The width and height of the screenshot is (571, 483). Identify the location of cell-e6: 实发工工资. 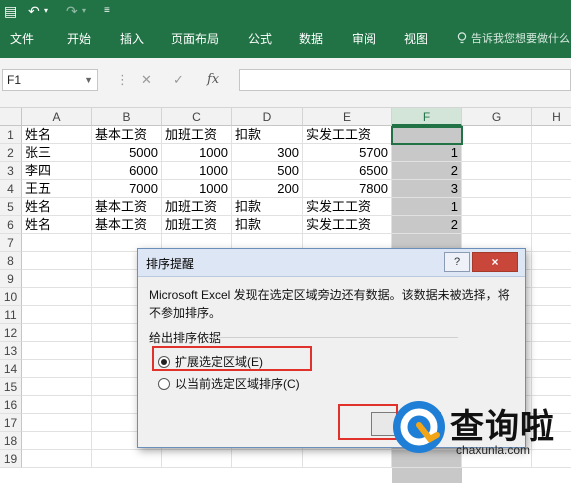
(347, 225).